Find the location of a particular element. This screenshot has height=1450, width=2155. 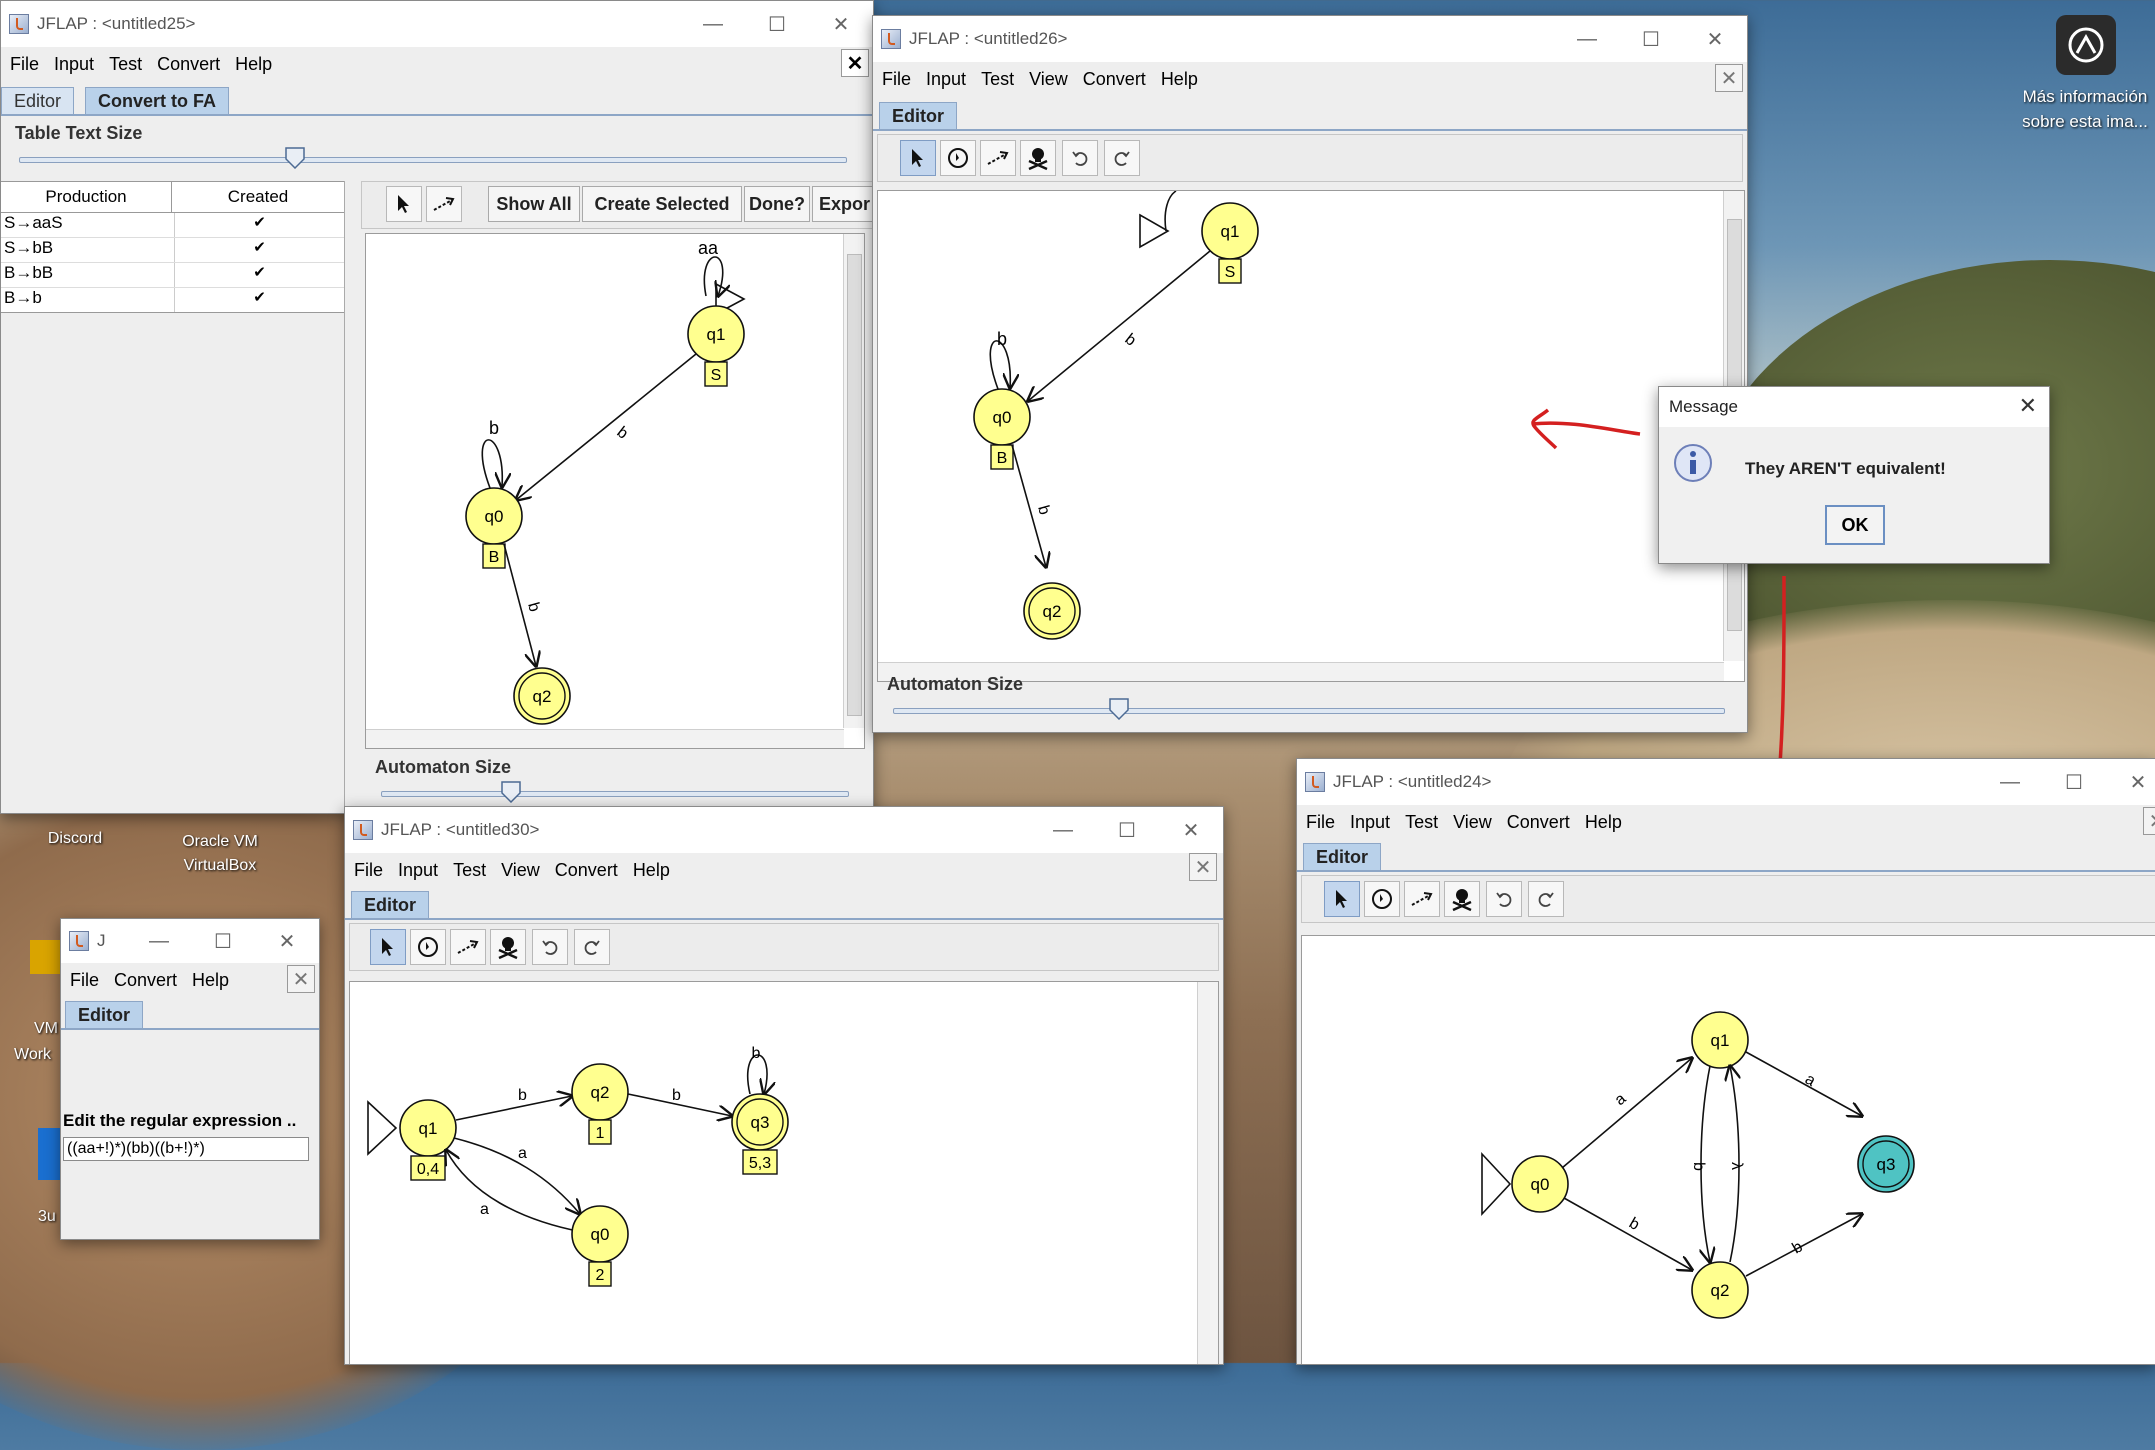

automaton-canvas: q0 a b q1 q2 b λ a b q3 is located at coordinates (1728, 1149).